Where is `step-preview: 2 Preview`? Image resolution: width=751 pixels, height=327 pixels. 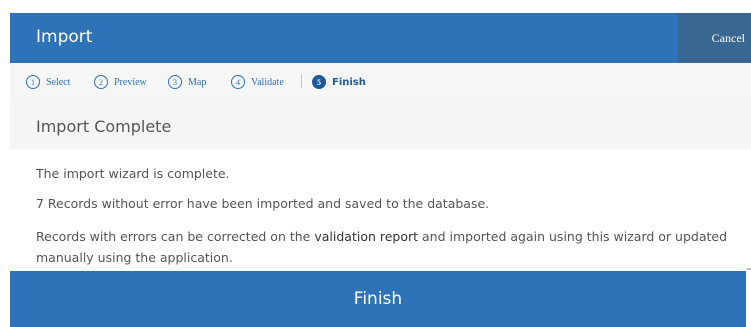
step-preview: 2 Preview is located at coordinates (120, 82).